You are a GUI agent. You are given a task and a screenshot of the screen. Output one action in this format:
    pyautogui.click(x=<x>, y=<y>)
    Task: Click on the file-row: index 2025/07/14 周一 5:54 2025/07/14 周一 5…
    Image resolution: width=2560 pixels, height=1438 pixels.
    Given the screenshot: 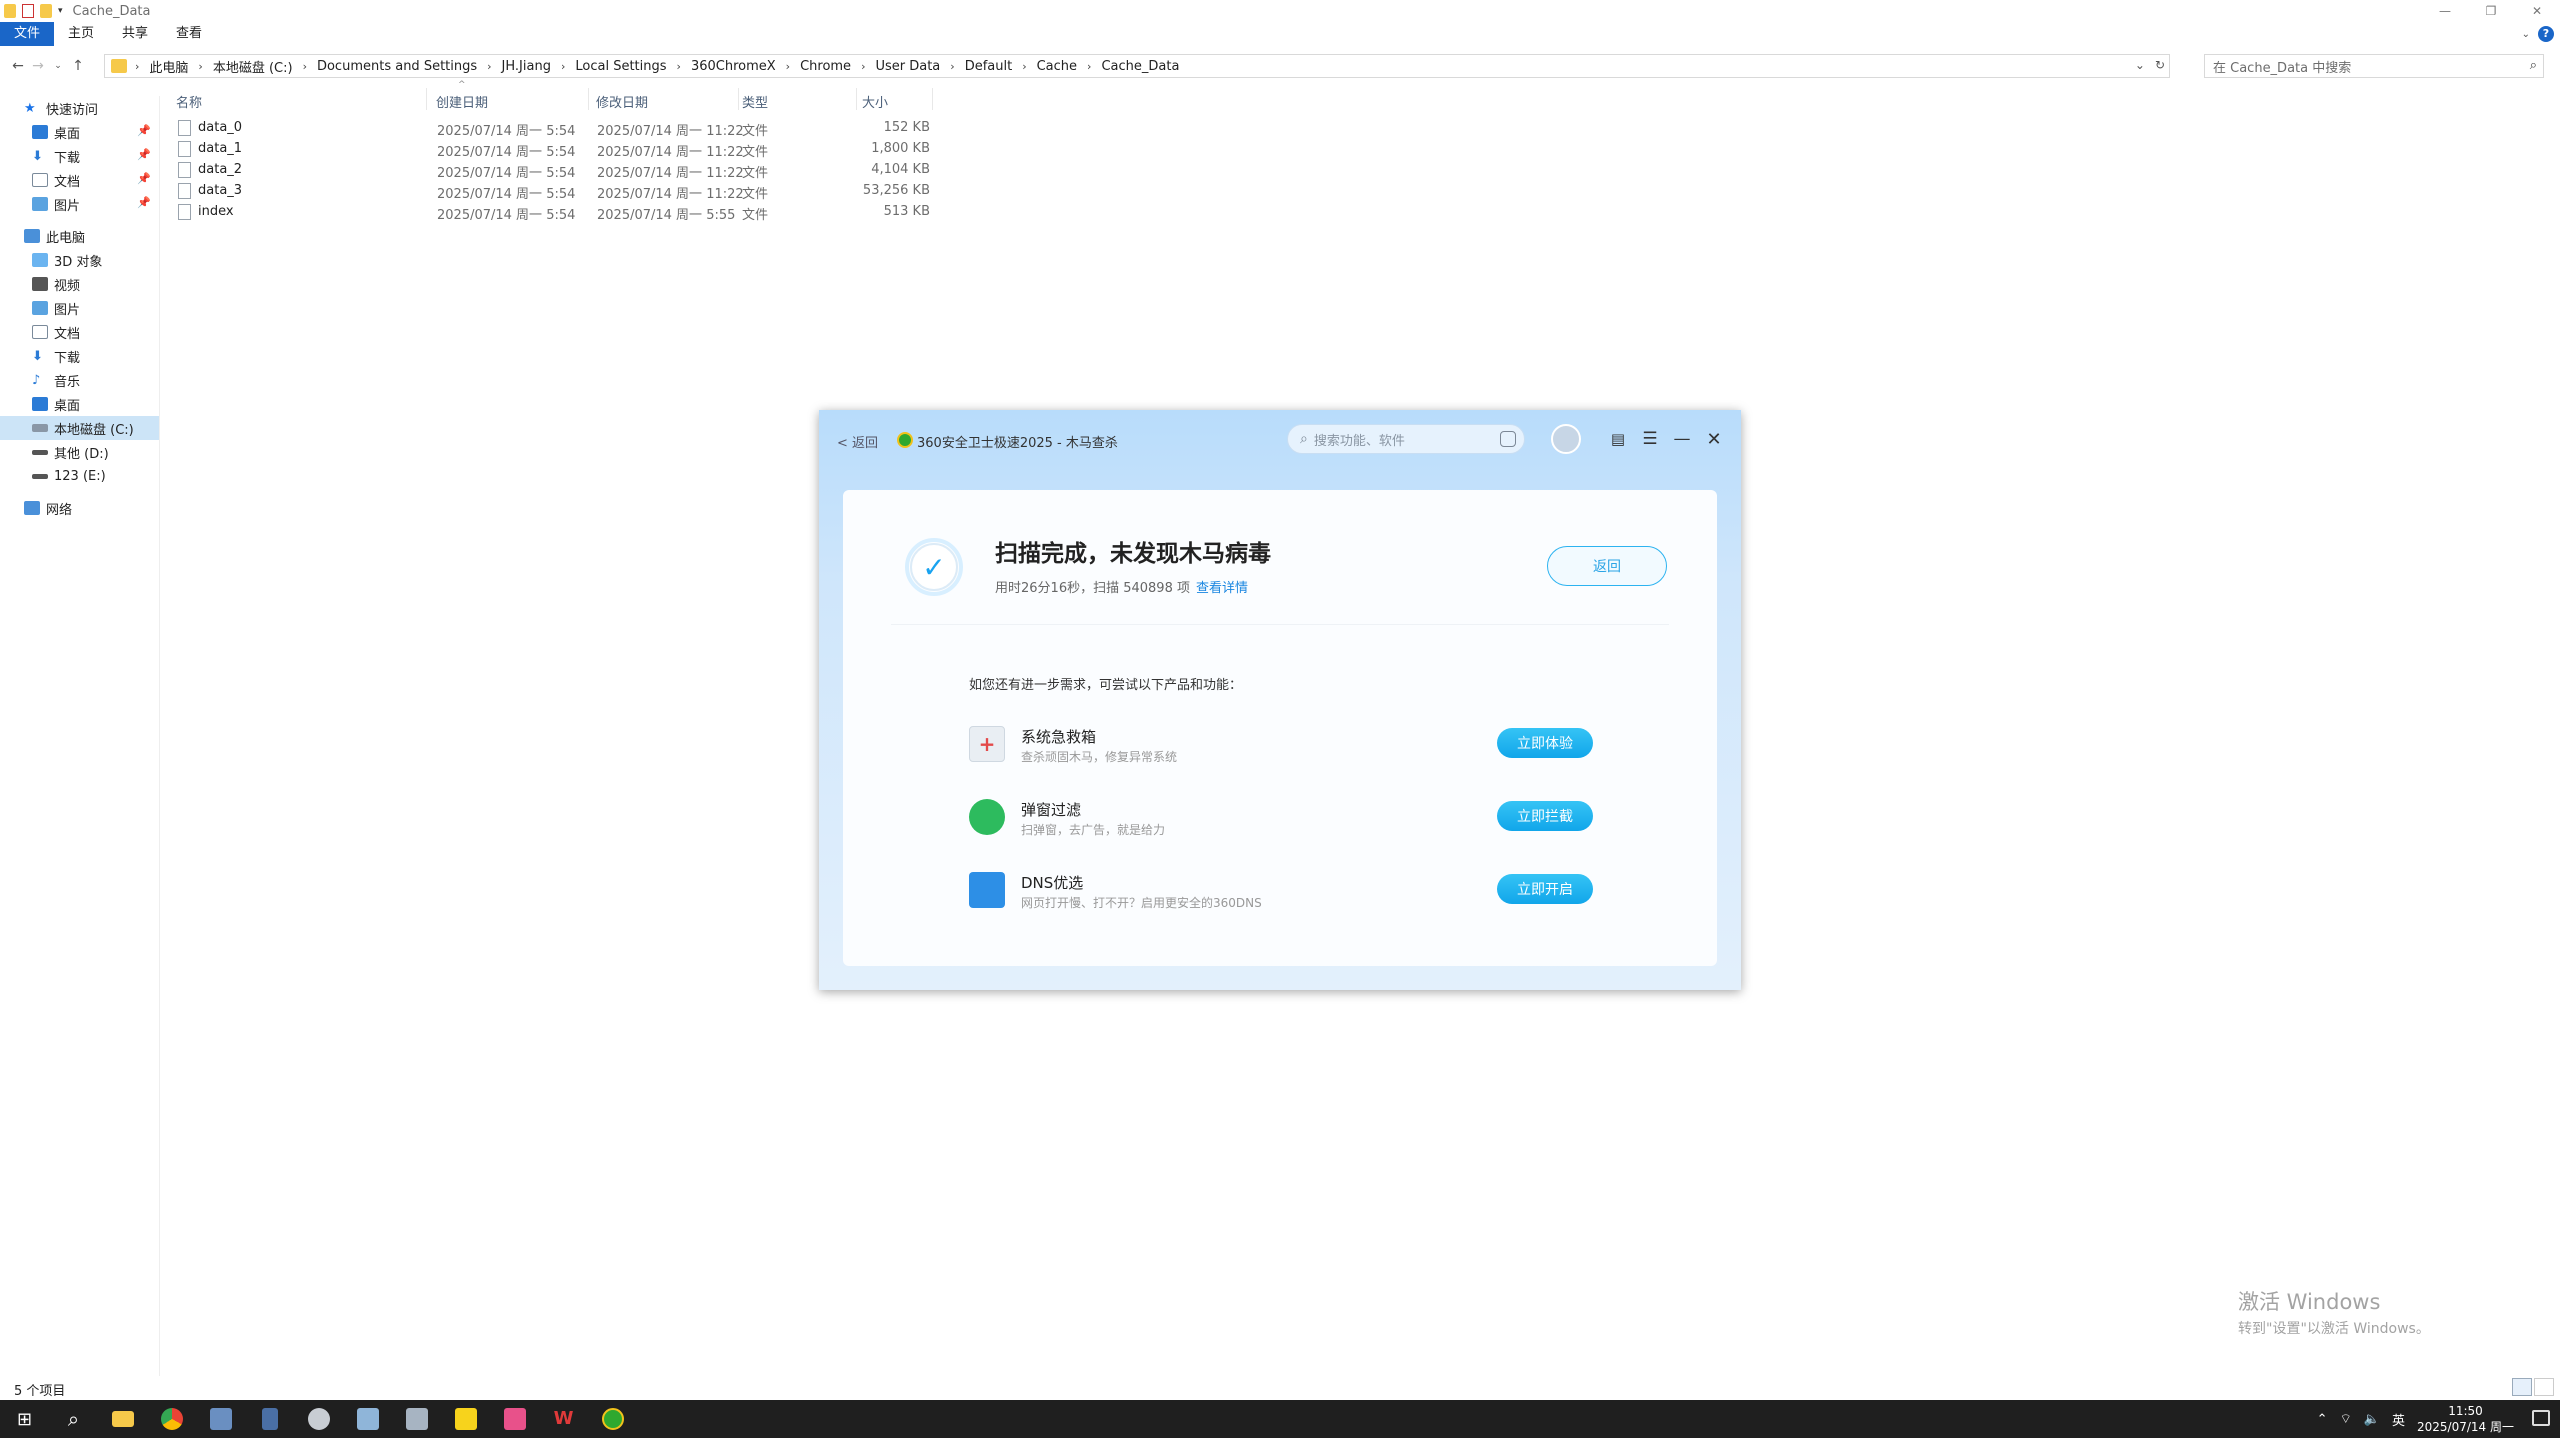 What is the action you would take?
    pyautogui.click(x=560, y=212)
    